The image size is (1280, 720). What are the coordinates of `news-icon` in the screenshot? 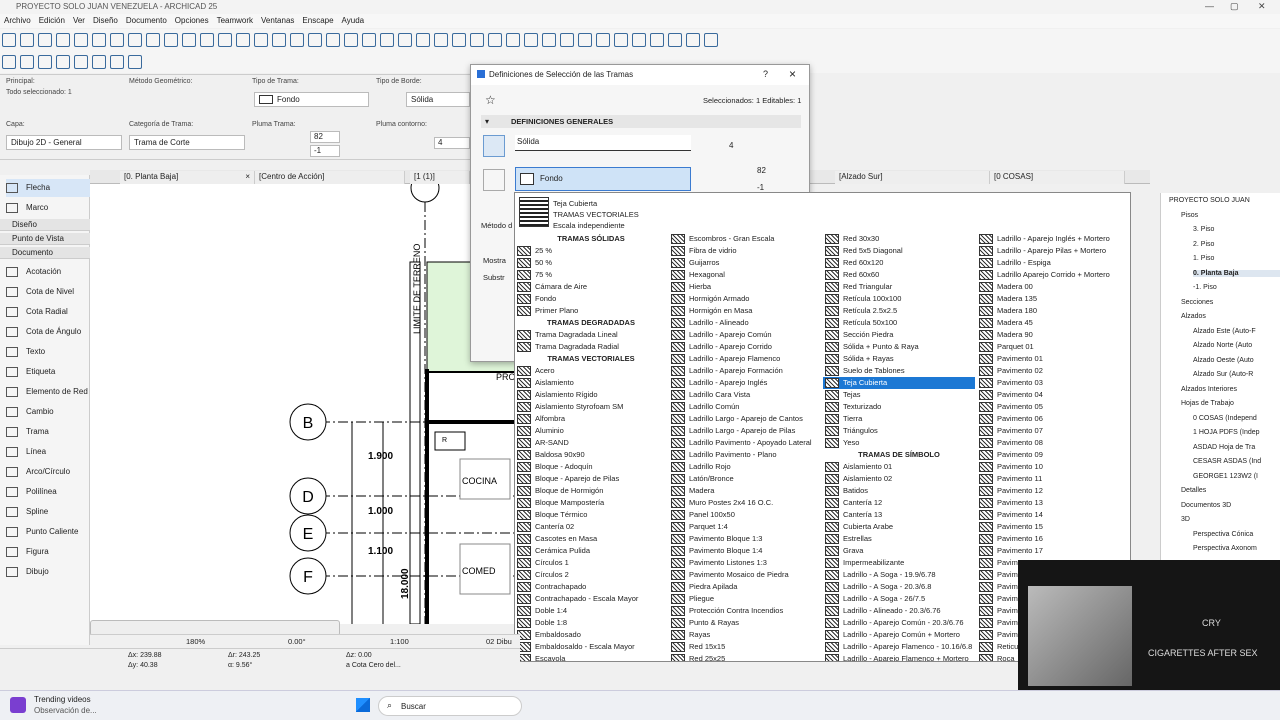 It's located at (18, 705).